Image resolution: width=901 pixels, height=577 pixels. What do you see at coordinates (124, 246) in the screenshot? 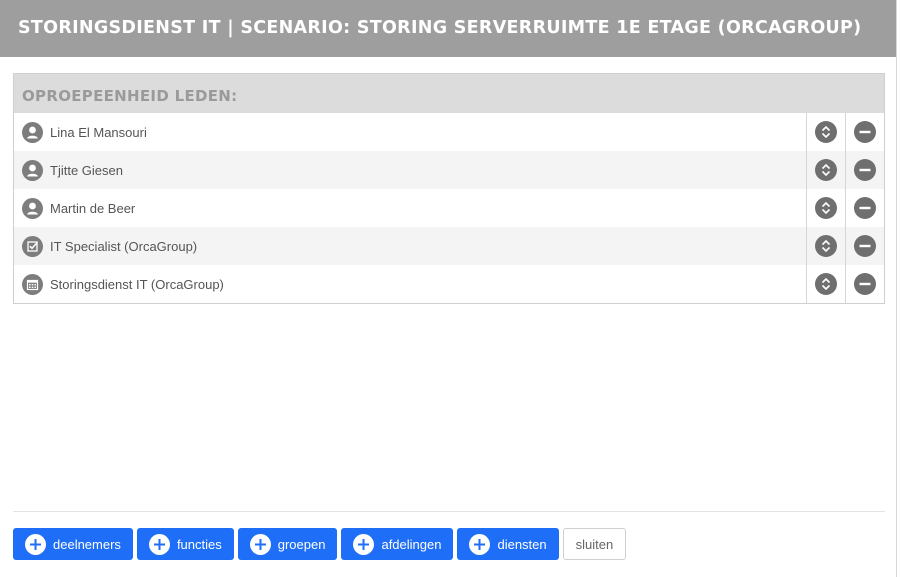
I see `member-name: IT Specialist (OrcaGroup)` at bounding box center [124, 246].